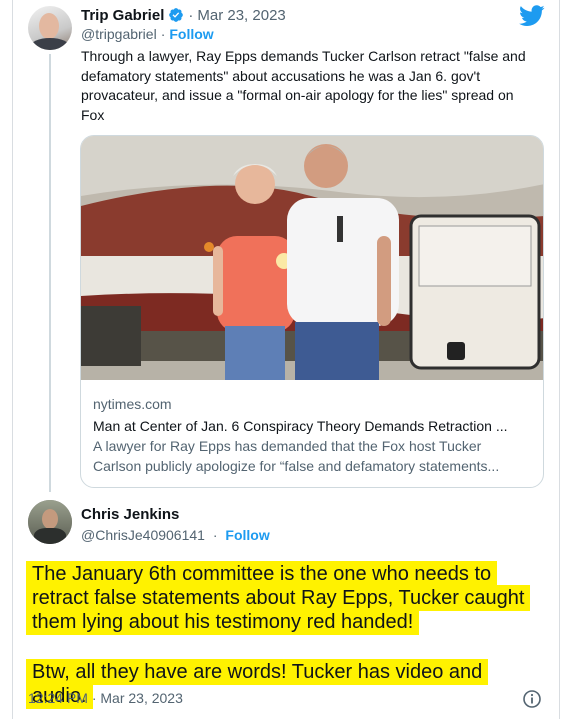  Describe the element at coordinates (122, 15) in the screenshot. I see `author-name: Trip Gabriel` at that location.